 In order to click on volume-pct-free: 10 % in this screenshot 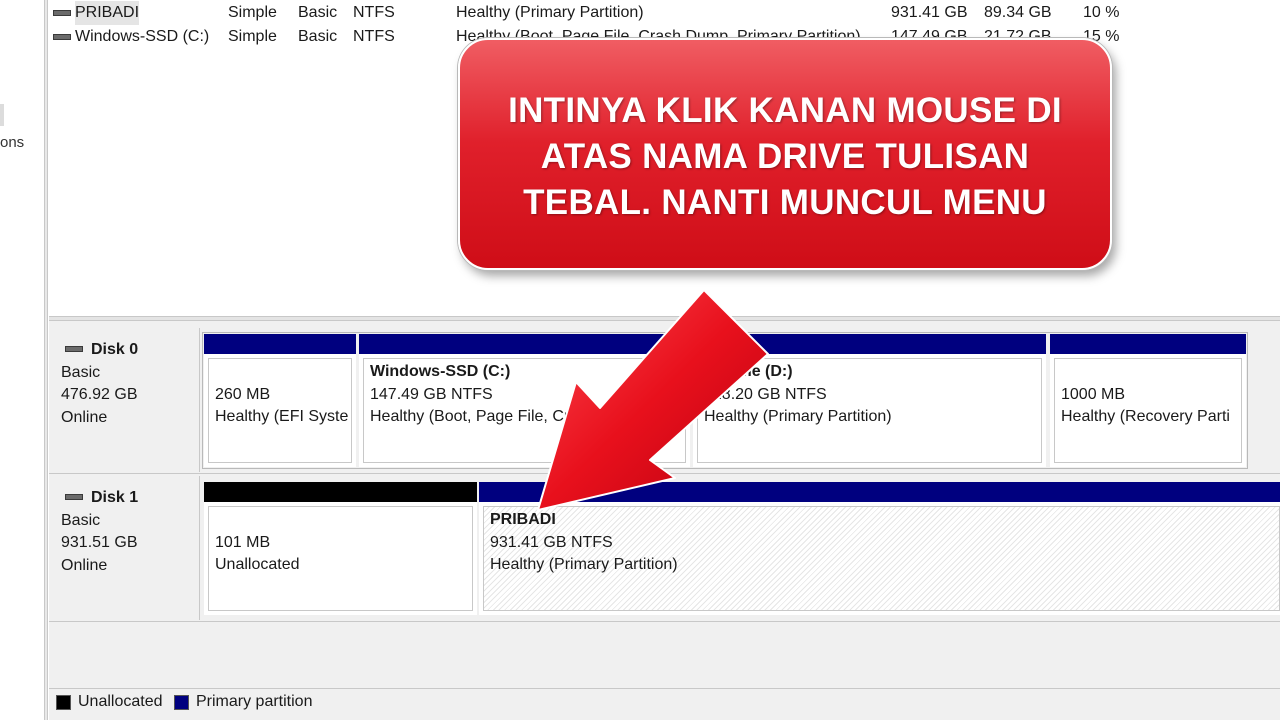, I will do `click(1101, 12)`.